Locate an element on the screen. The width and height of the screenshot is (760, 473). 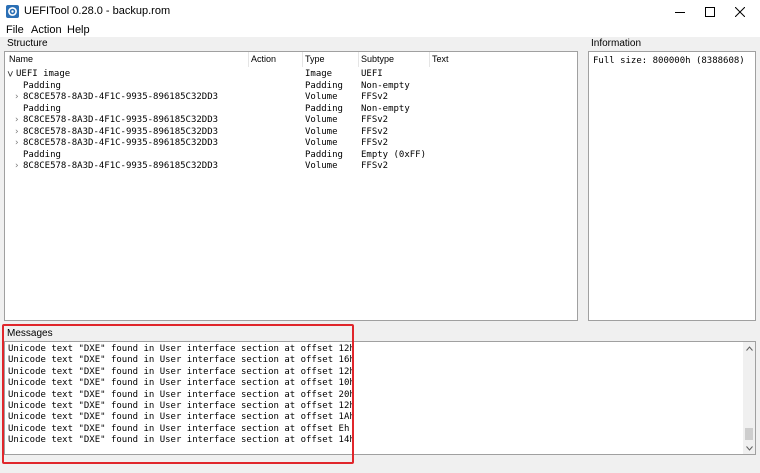
tree-cell-name: UEFI image is located at coordinates (43, 74).